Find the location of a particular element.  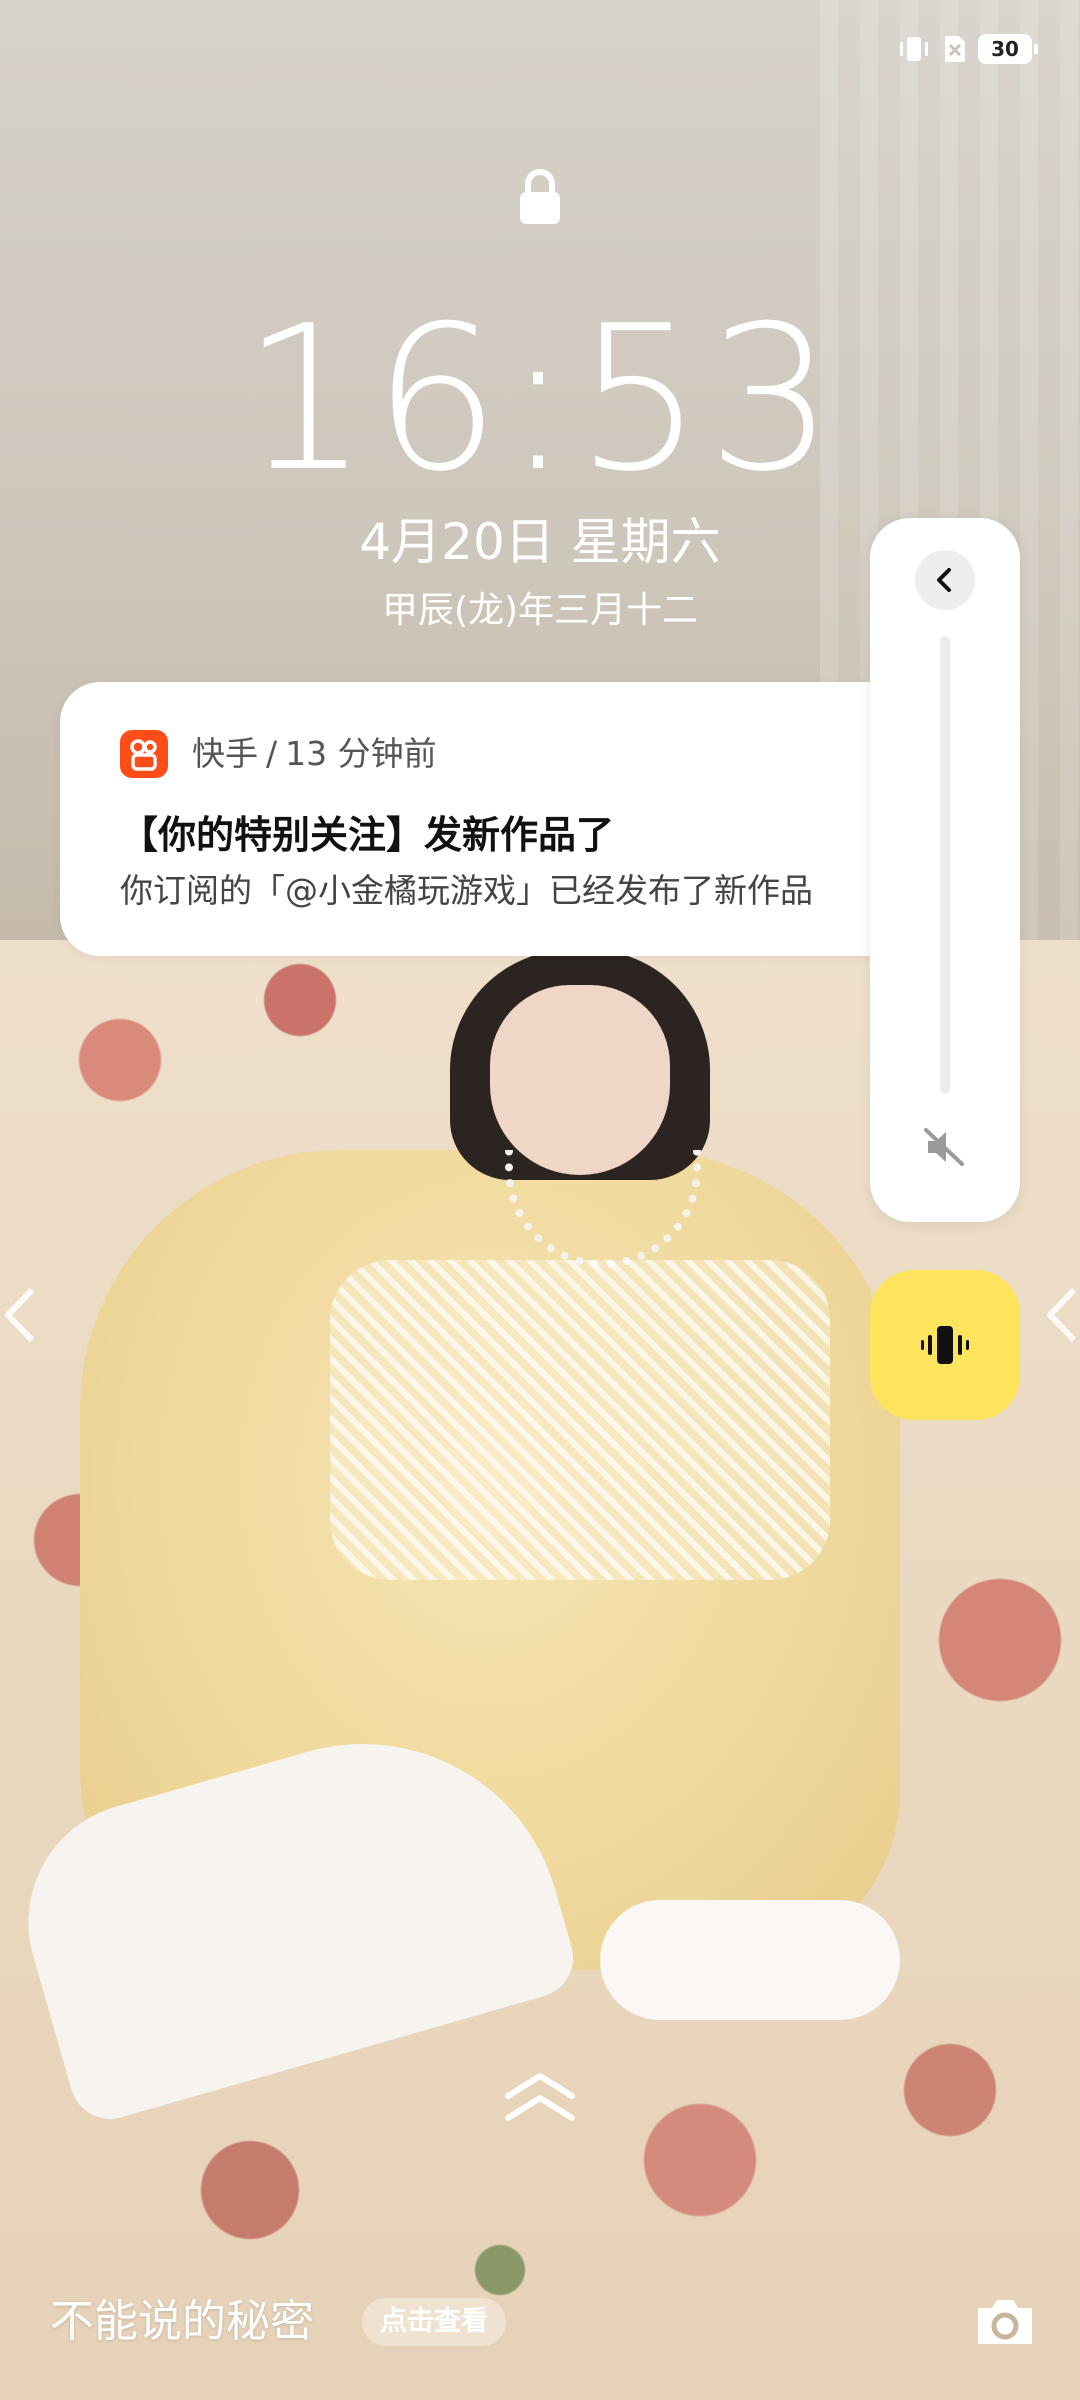

clock-time: 16:53 is located at coordinates (540, 399).